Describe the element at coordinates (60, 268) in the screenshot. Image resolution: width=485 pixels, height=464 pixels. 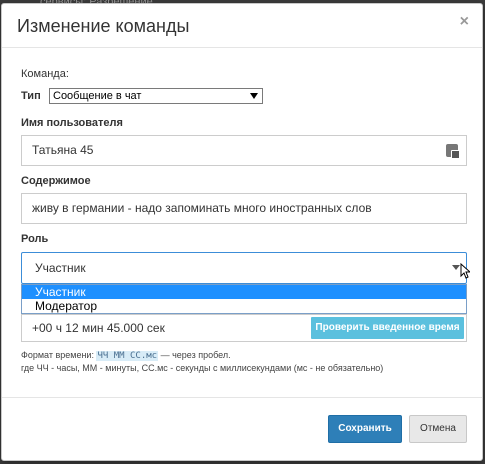
I see `role-select-value: Участник` at that location.